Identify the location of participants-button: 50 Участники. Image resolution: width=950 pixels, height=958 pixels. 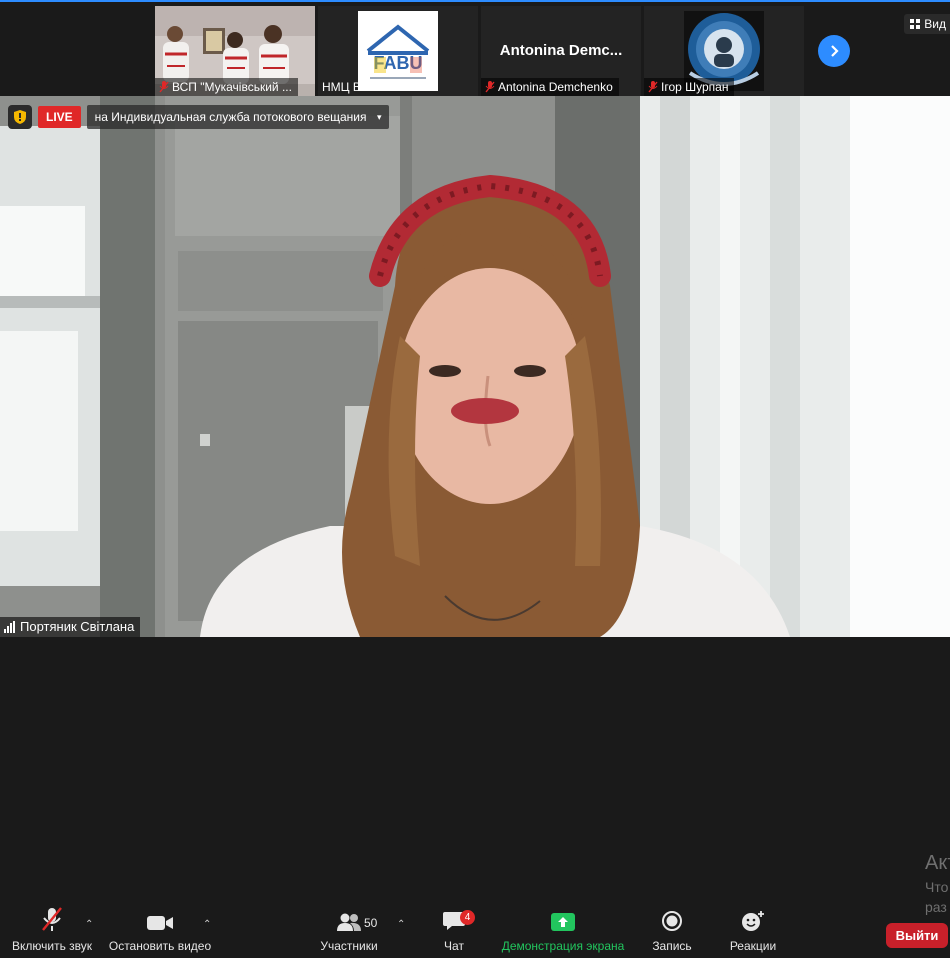
(349, 929).